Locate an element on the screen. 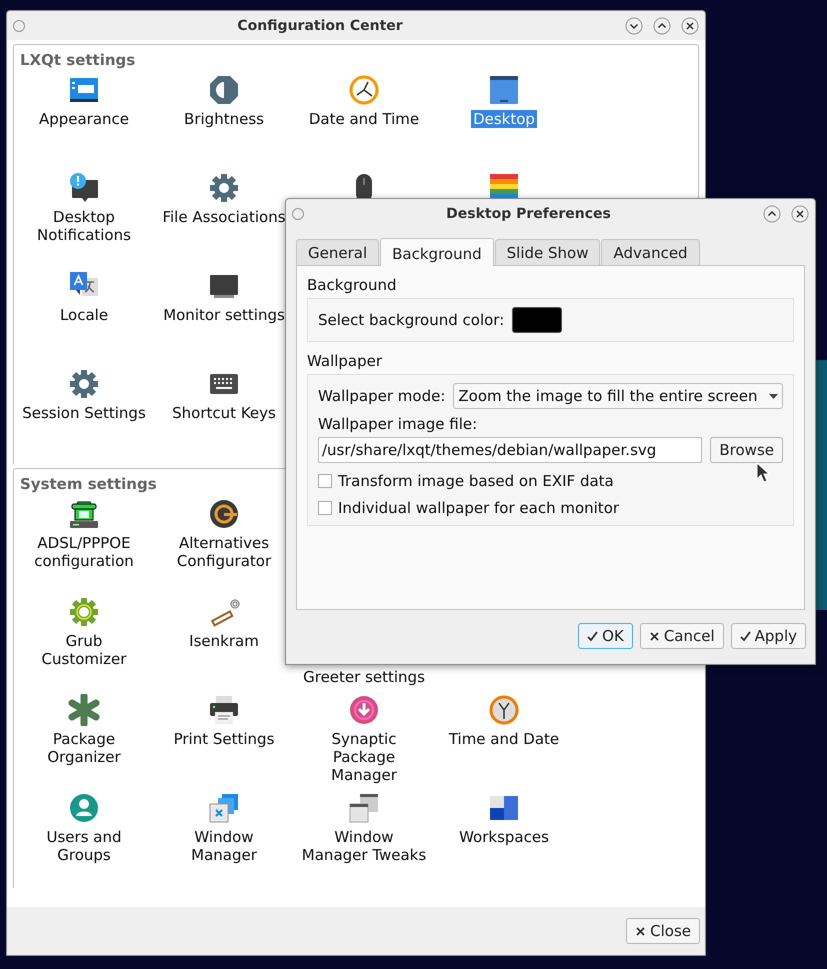 The height and width of the screenshot is (969, 827). settings-item: Synaptic Package Manager is located at coordinates (364, 757).